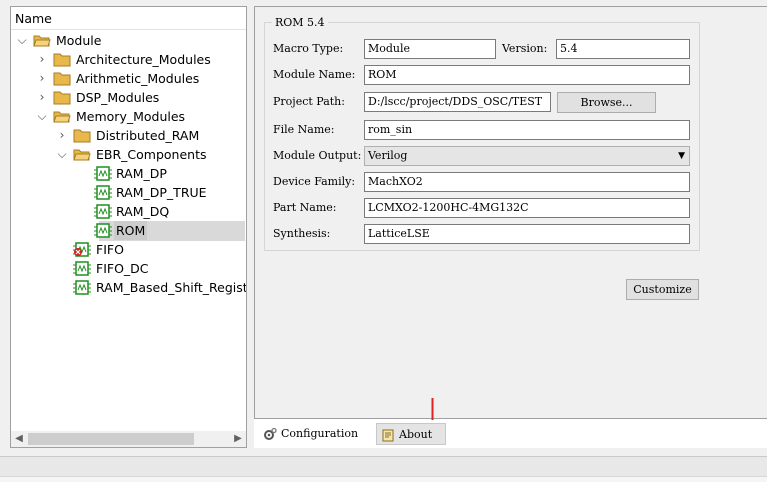 The width and height of the screenshot is (767, 482). I want to click on file-name-label: File Name:, so click(304, 129).